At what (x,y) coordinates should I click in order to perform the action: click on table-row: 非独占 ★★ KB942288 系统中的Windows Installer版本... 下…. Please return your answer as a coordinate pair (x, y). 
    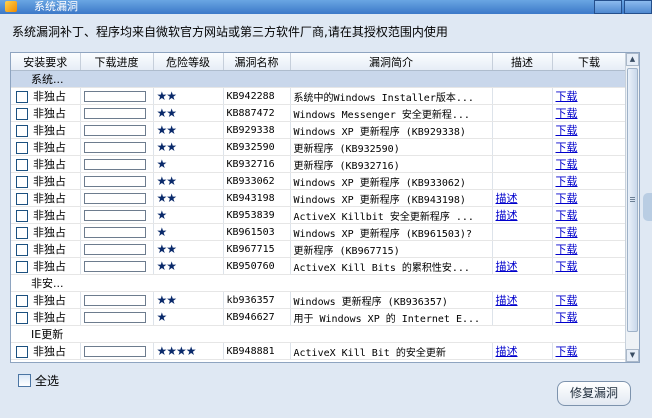
    Looking at the image, I should click on (319, 96).